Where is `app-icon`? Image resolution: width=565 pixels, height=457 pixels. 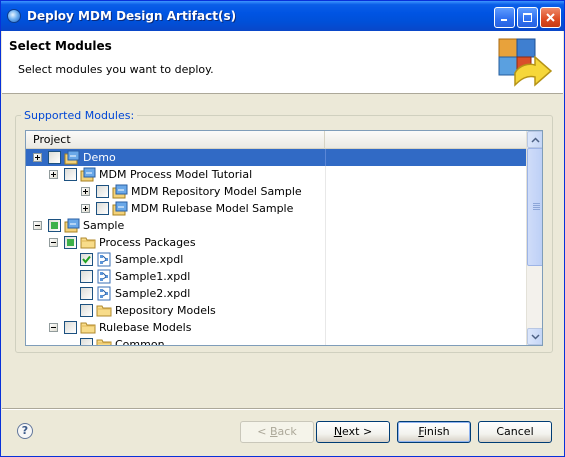 app-icon is located at coordinates (14, 16).